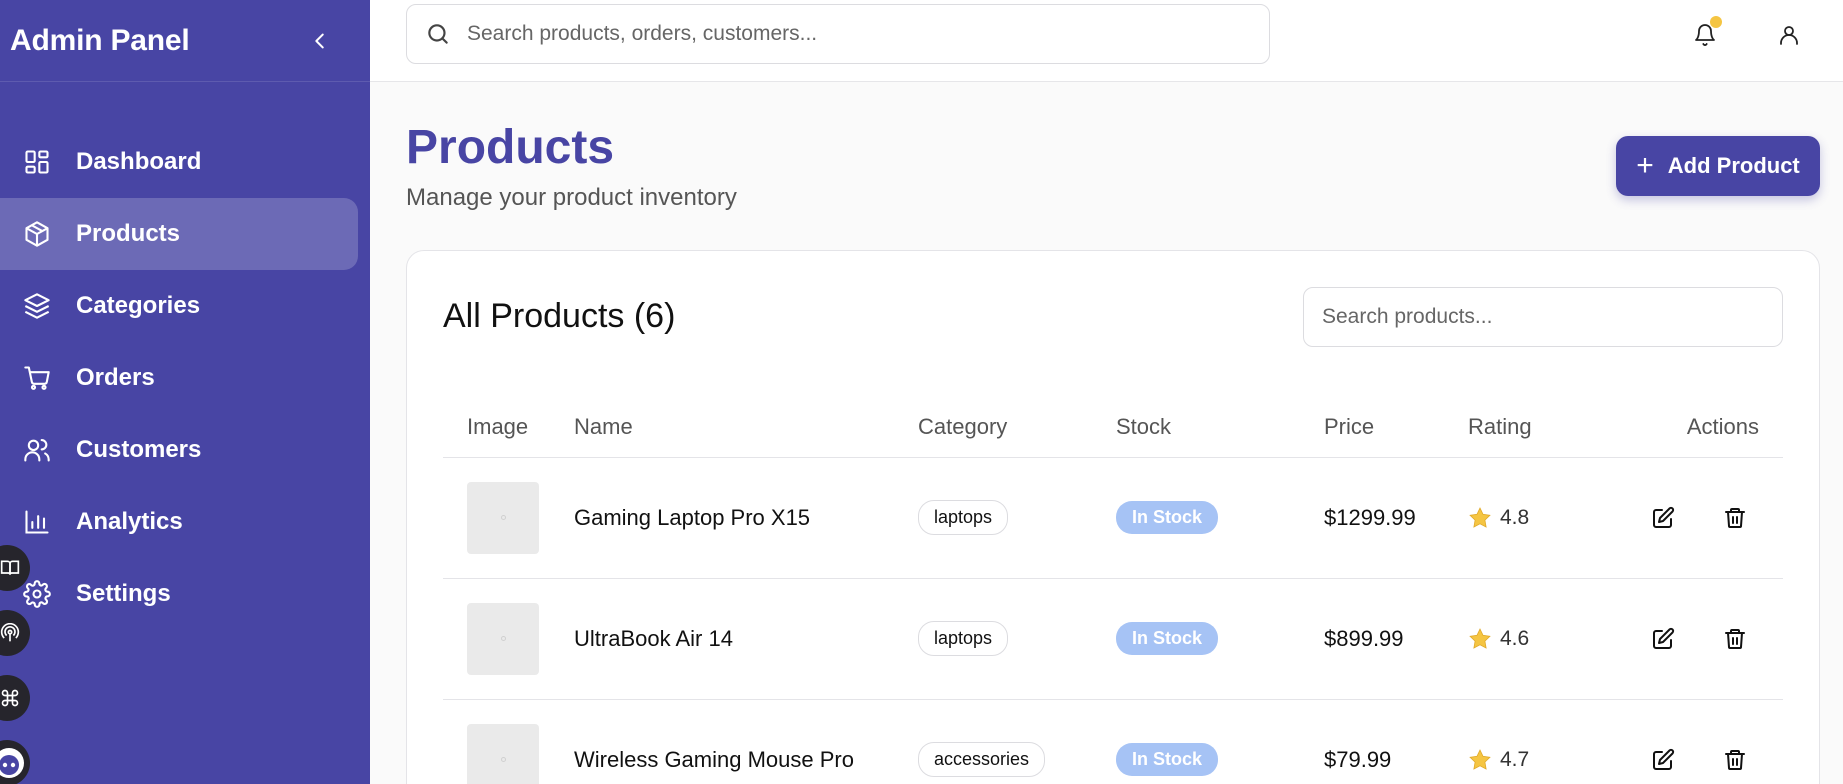 This screenshot has height=784, width=1843. Describe the element at coordinates (179, 378) in the screenshot. I see `sidebar-item-orders: Orders` at that location.